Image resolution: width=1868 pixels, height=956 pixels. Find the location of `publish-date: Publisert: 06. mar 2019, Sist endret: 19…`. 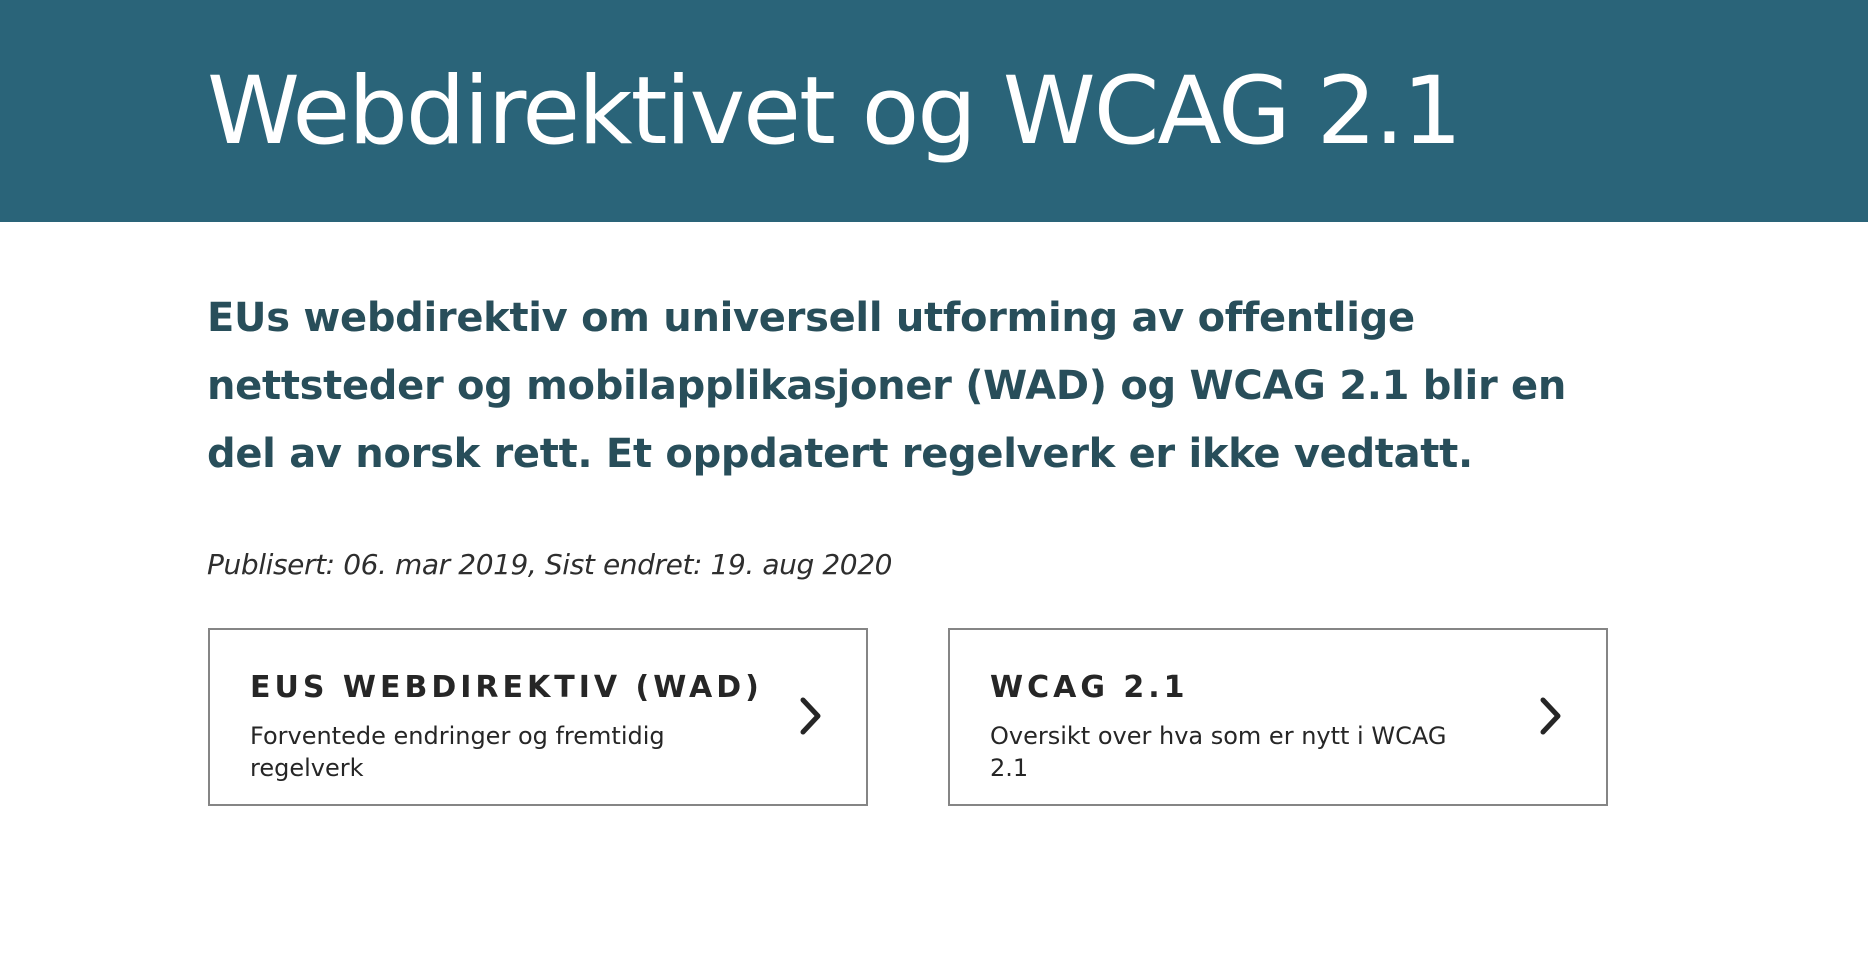

publish-date: Publisert: 06. mar 2019, Sist endret: 19… is located at coordinates (550, 564).